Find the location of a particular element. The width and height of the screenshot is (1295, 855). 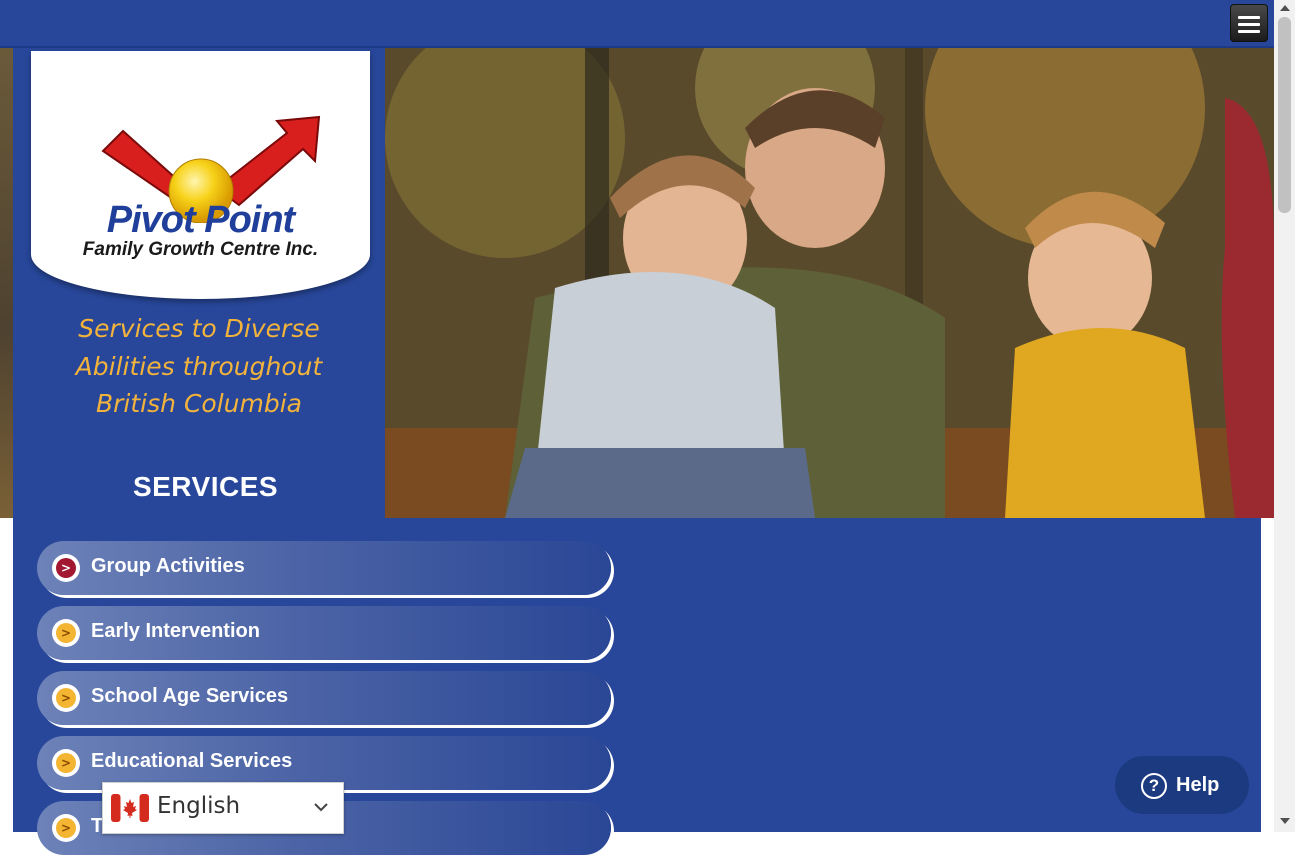

canada-flag-icon is located at coordinates (130, 808).